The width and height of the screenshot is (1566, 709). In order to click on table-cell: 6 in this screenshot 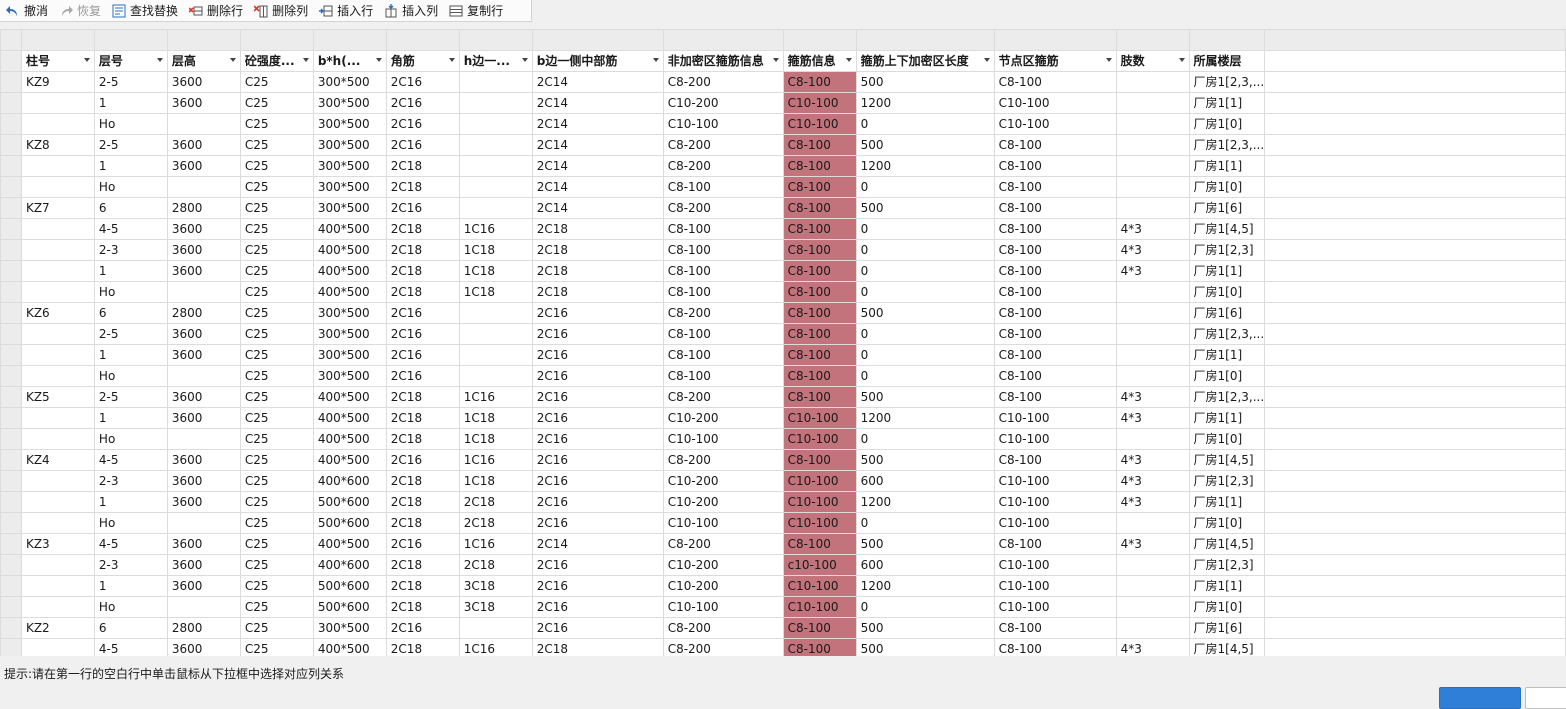, I will do `click(130, 208)`.